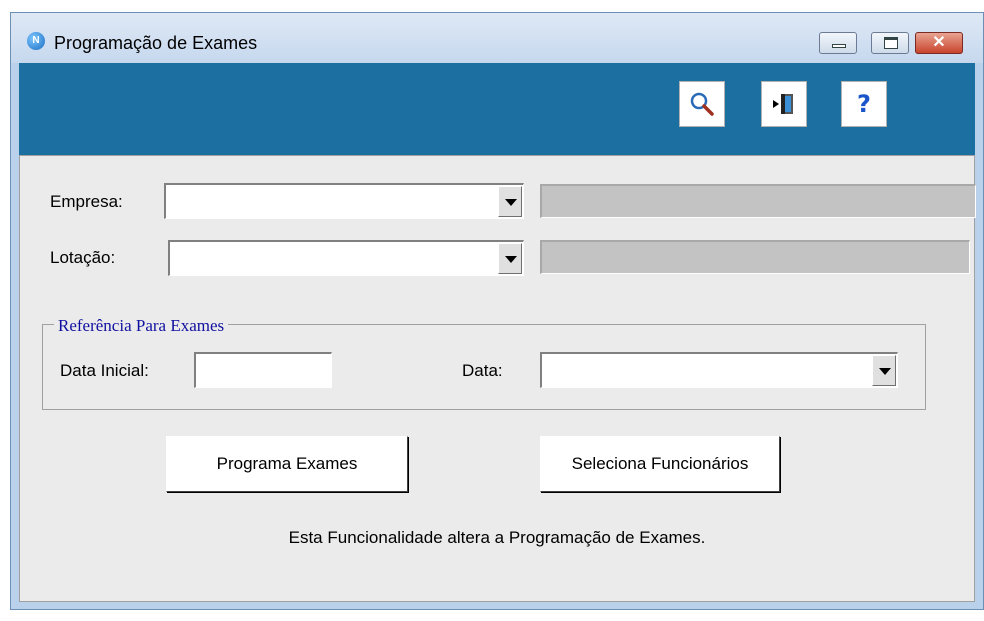 This screenshot has height=621, width=984. What do you see at coordinates (758, 201) in the screenshot?
I see `empresa-description-field` at bounding box center [758, 201].